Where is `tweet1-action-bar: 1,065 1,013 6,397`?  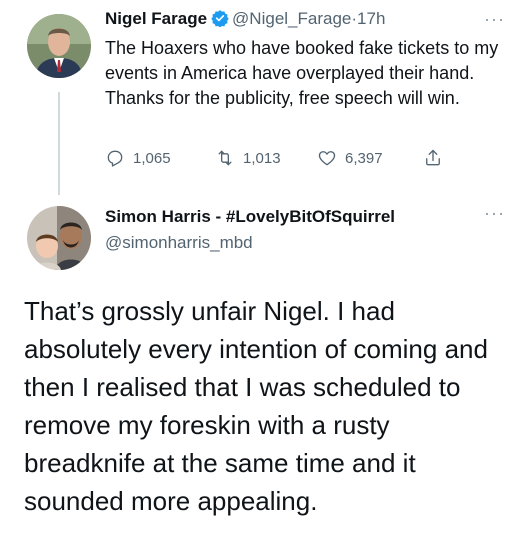 tweet1-action-bar: 1,065 1,013 6,397 is located at coordinates (275, 158).